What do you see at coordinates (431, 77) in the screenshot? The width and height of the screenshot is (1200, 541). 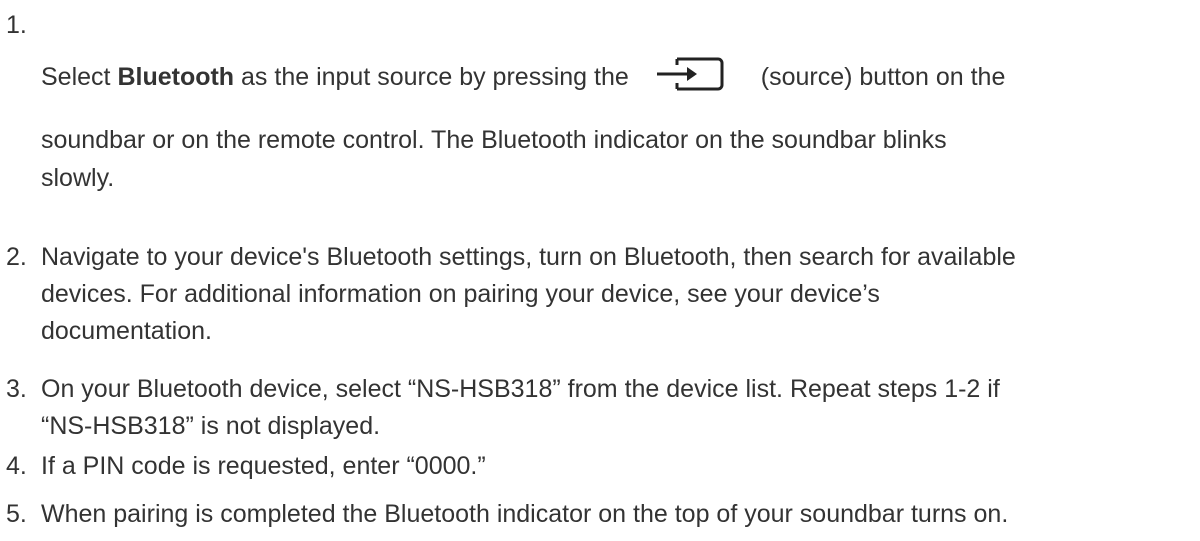 I see `step-1-text-after: as the input source by pressing the` at bounding box center [431, 77].